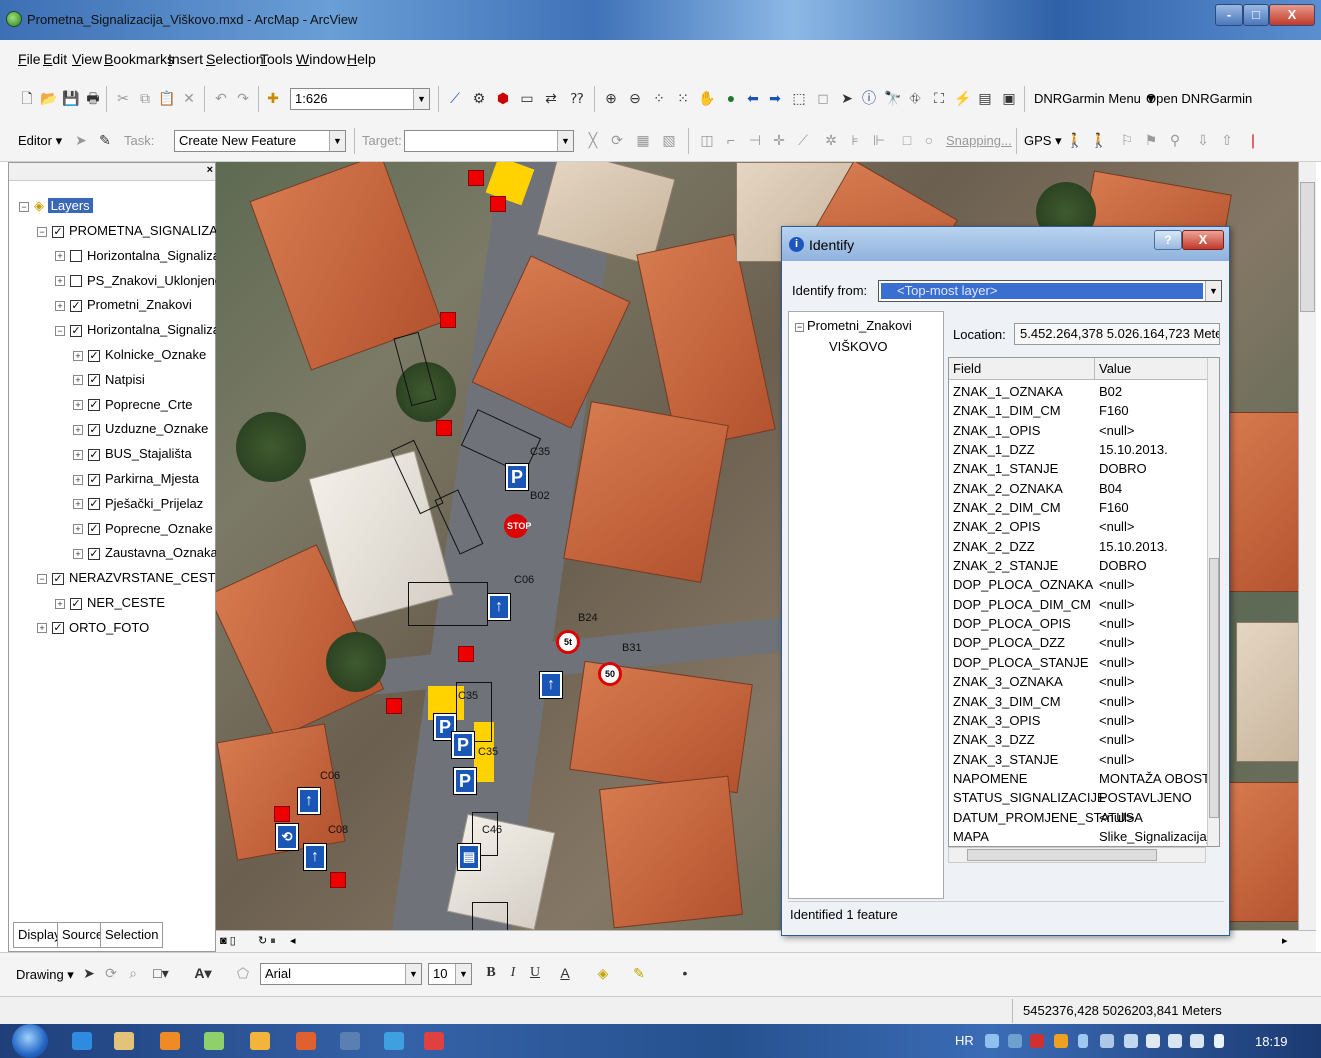  Describe the element at coordinates (499, 607) in the screenshot. I see `one-way-arrow-sign-icon: ↑` at that location.